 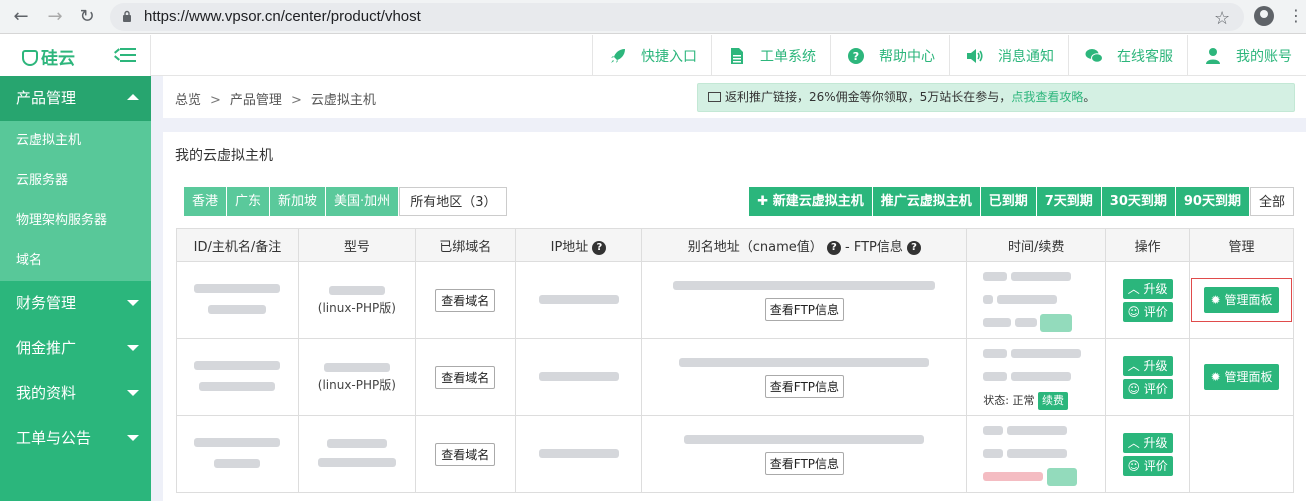 What do you see at coordinates (75, 221) in the screenshot?
I see `sidebar-item-physical-server: 物理架构服务器` at bounding box center [75, 221].